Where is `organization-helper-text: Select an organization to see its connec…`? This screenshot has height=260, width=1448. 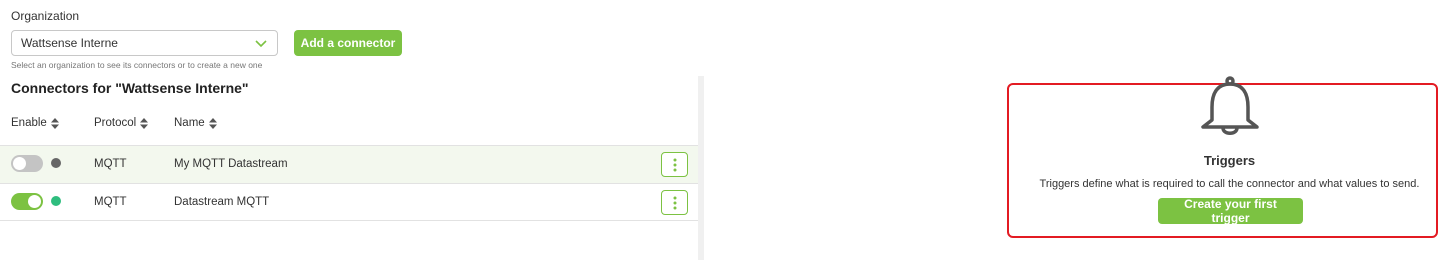
organization-helper-text: Select an organization to see its connec… is located at coordinates (137, 65).